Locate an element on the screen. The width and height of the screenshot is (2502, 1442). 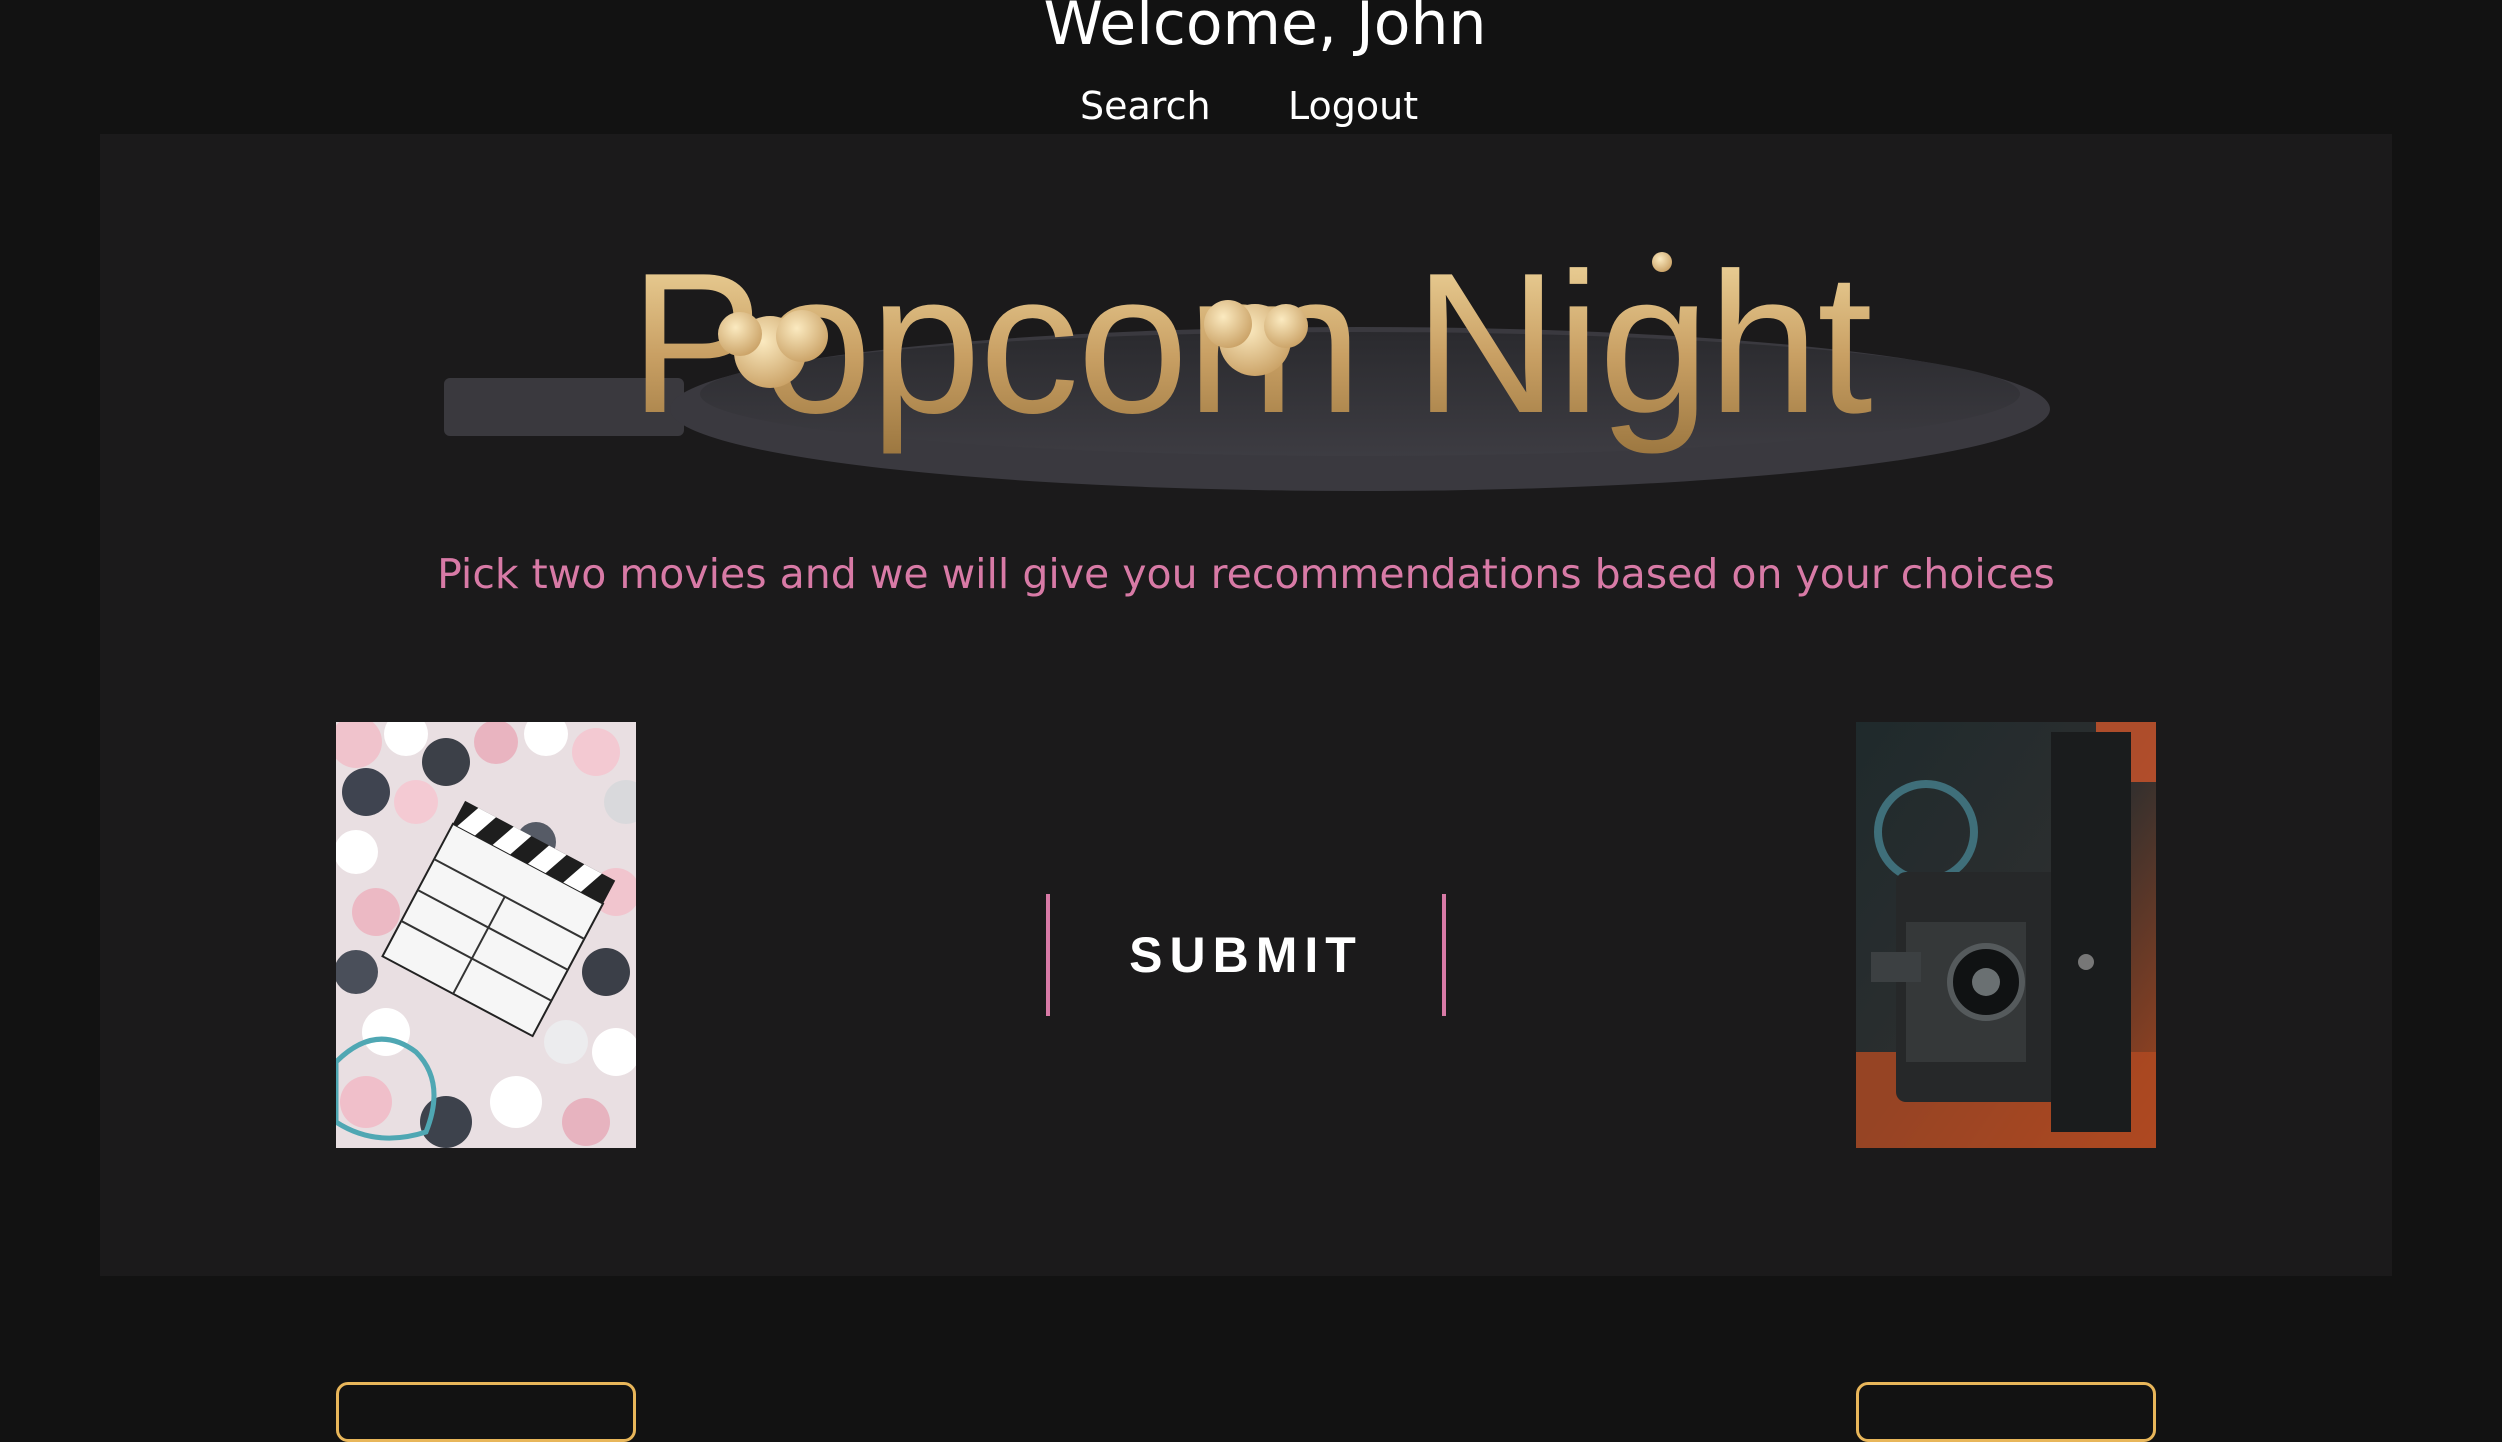
nav-search-link: Search is located at coordinates (1145, 106).